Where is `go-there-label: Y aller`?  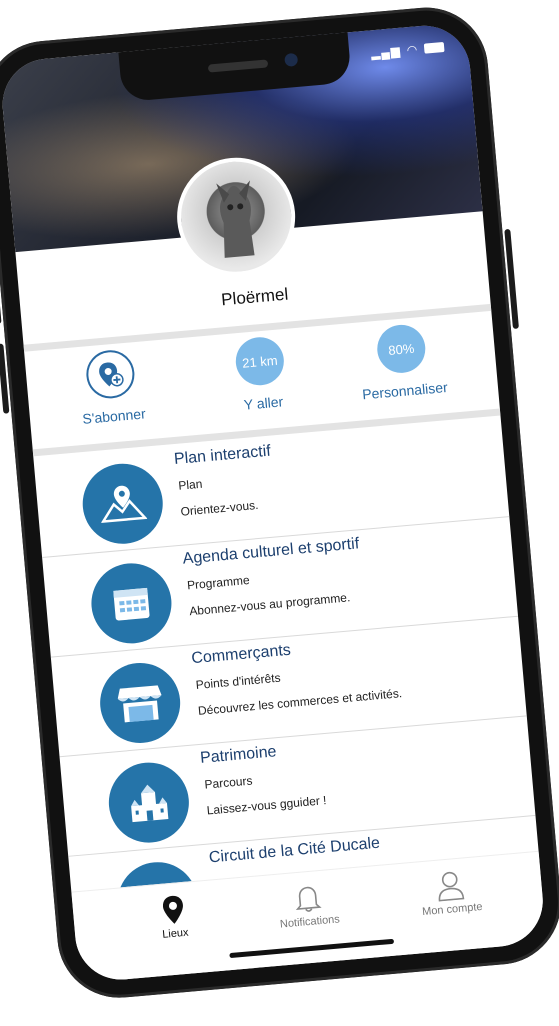 go-there-label: Y aller is located at coordinates (263, 403).